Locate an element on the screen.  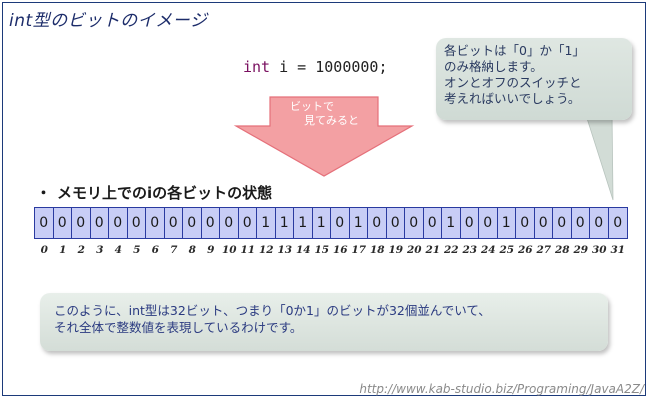
heading-text: メモリ上でのiの各ビットの状態 is located at coordinates (165, 193).